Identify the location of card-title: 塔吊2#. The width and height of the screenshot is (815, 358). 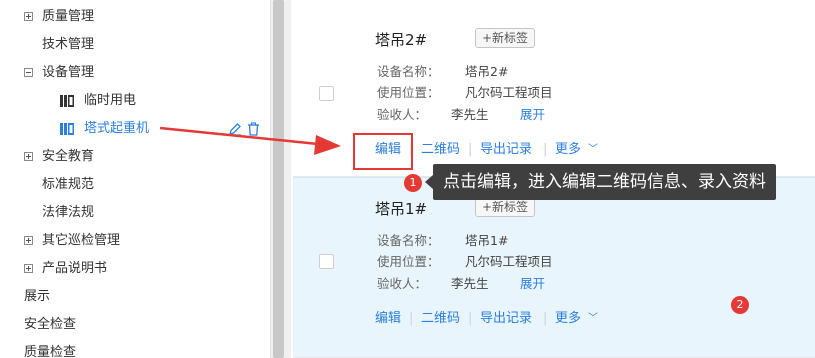
(401, 40).